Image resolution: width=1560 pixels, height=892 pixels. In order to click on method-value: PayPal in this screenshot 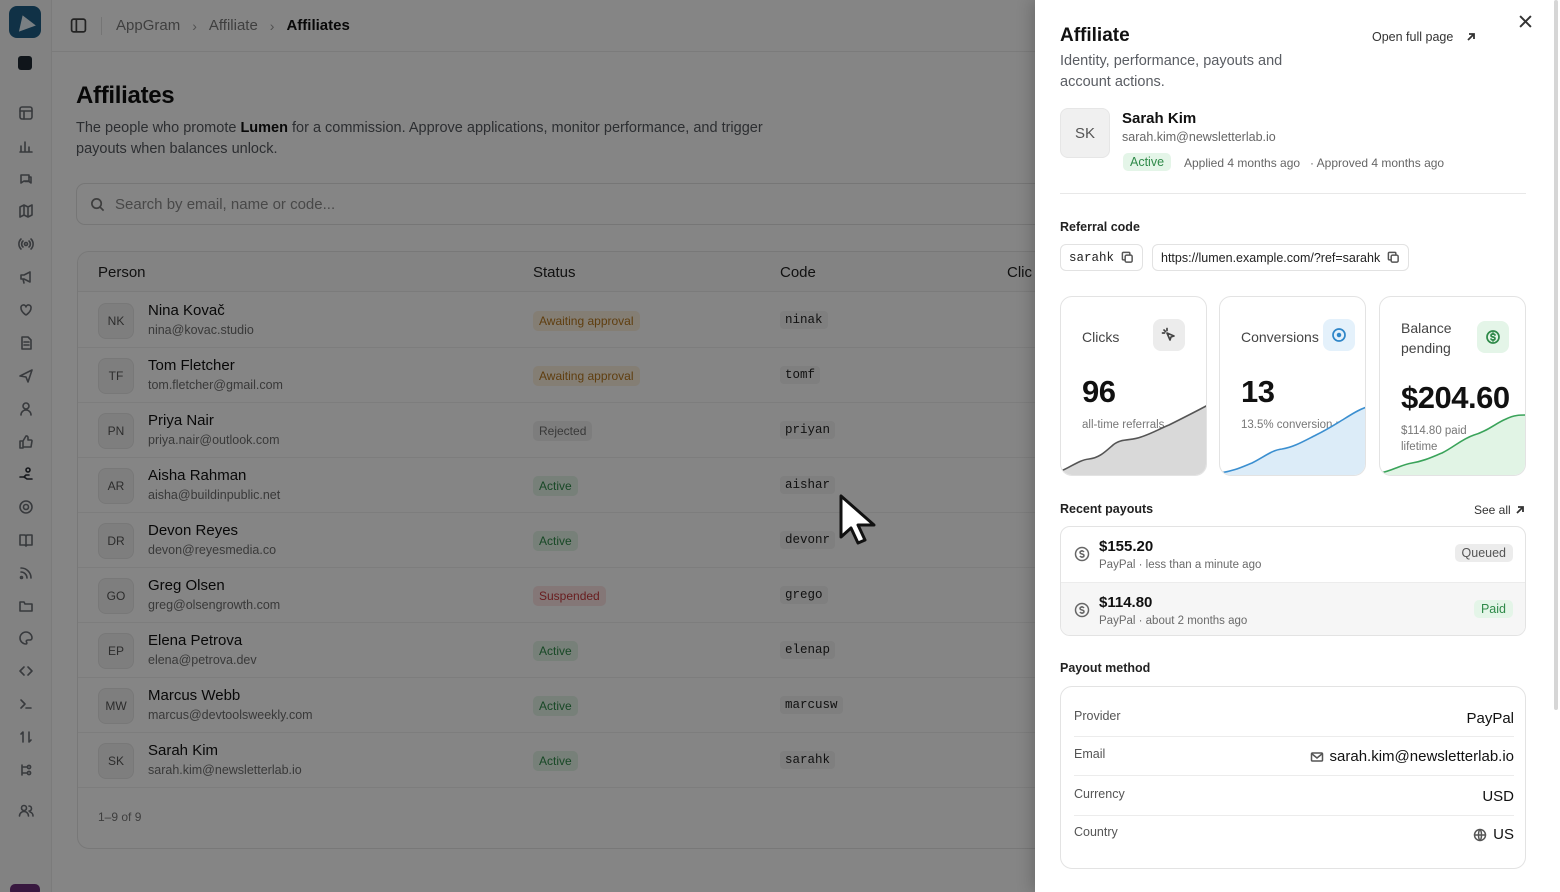, I will do `click(1490, 718)`.